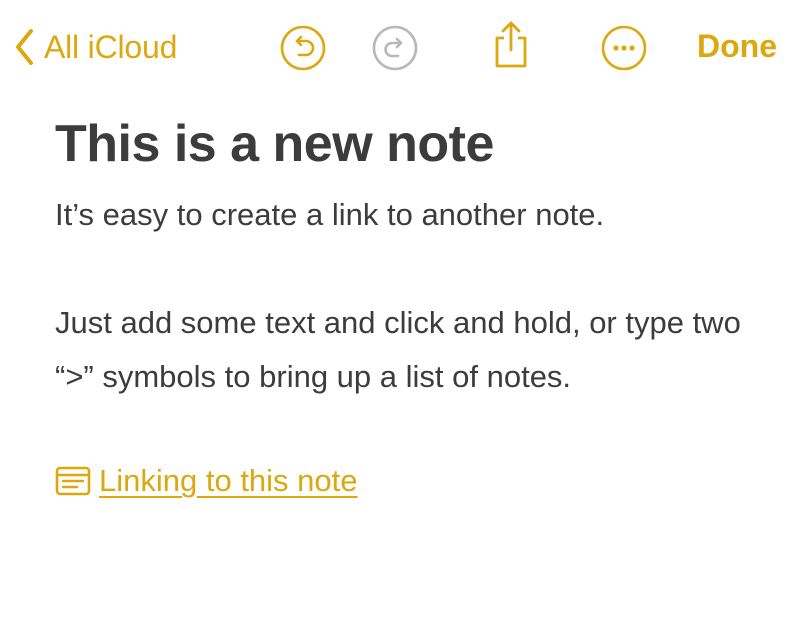  What do you see at coordinates (415, 481) in the screenshot?
I see `note-link: Linking to this note` at bounding box center [415, 481].